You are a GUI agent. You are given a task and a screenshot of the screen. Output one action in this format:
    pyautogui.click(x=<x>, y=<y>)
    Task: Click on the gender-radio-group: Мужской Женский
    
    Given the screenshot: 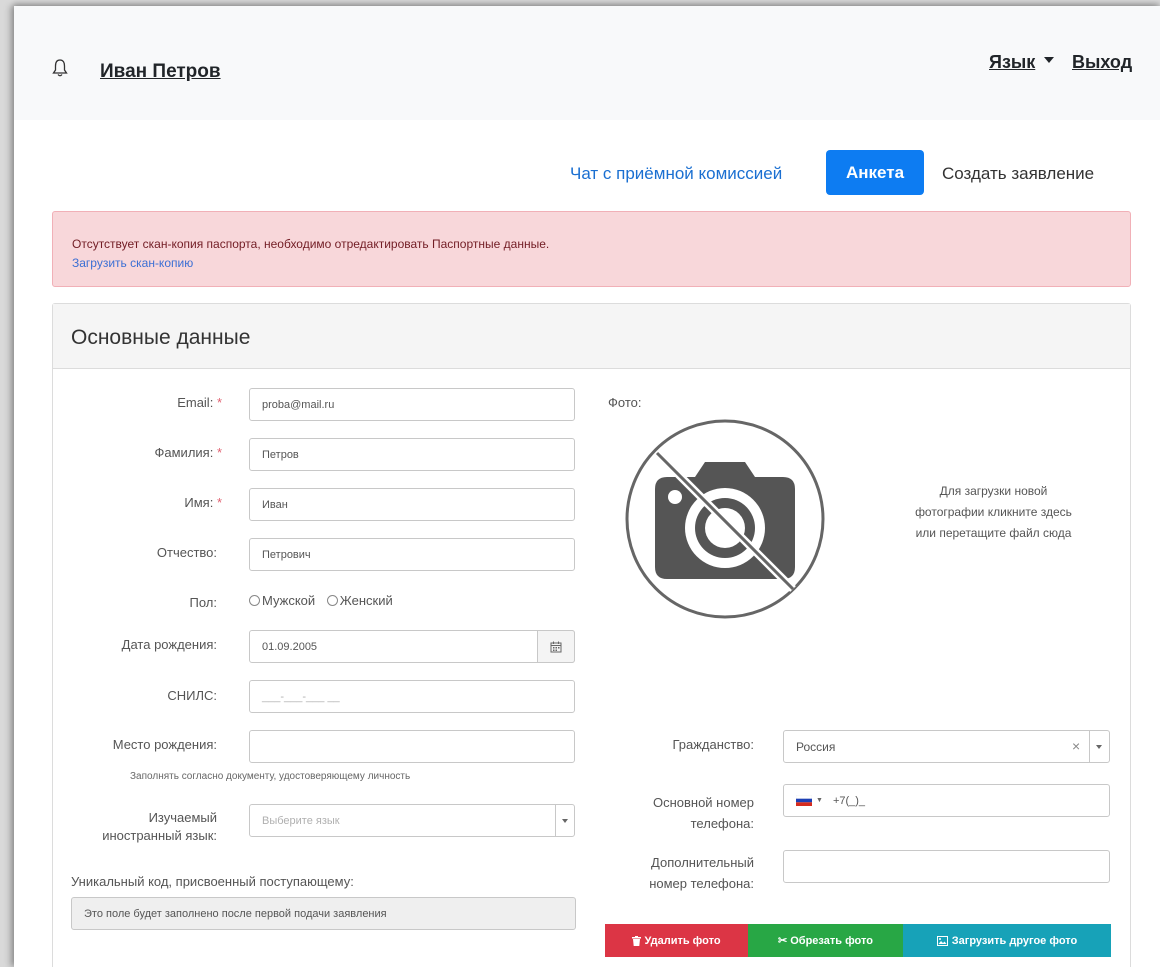 What is the action you would take?
    pyautogui.click(x=321, y=600)
    